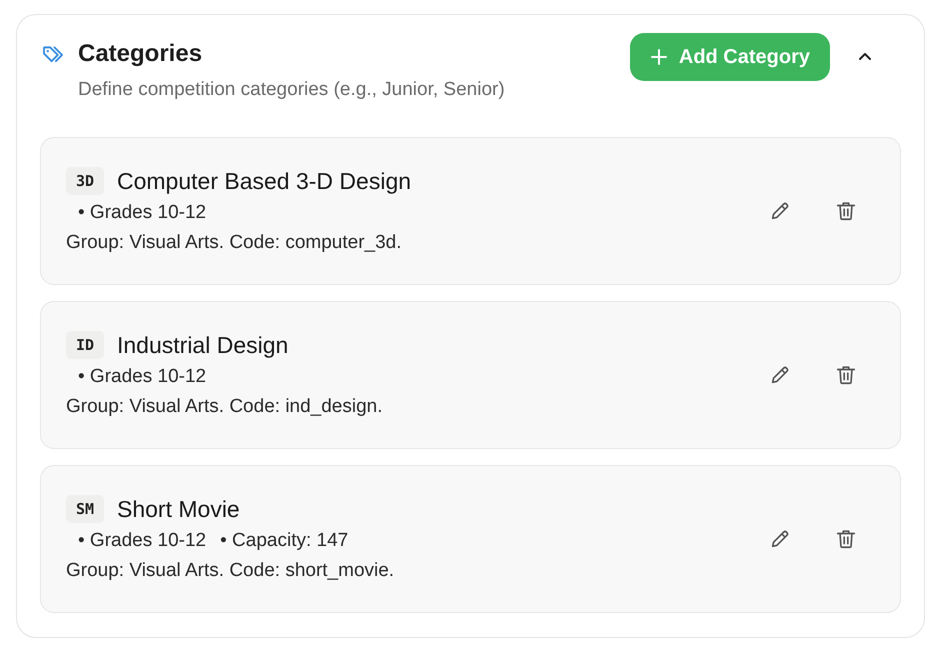 The height and width of the screenshot is (660, 949). Describe the element at coordinates (202, 345) in the screenshot. I see `category-name: Industrial Design` at that location.